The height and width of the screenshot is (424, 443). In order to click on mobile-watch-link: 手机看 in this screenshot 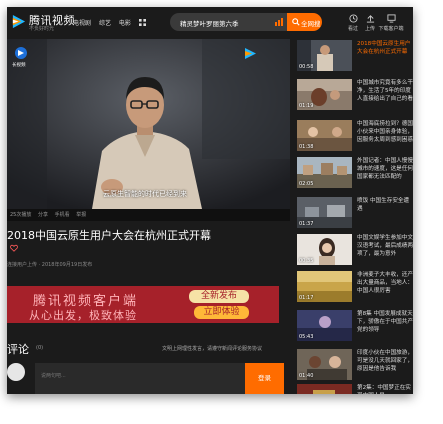, I will do `click(62, 215)`.